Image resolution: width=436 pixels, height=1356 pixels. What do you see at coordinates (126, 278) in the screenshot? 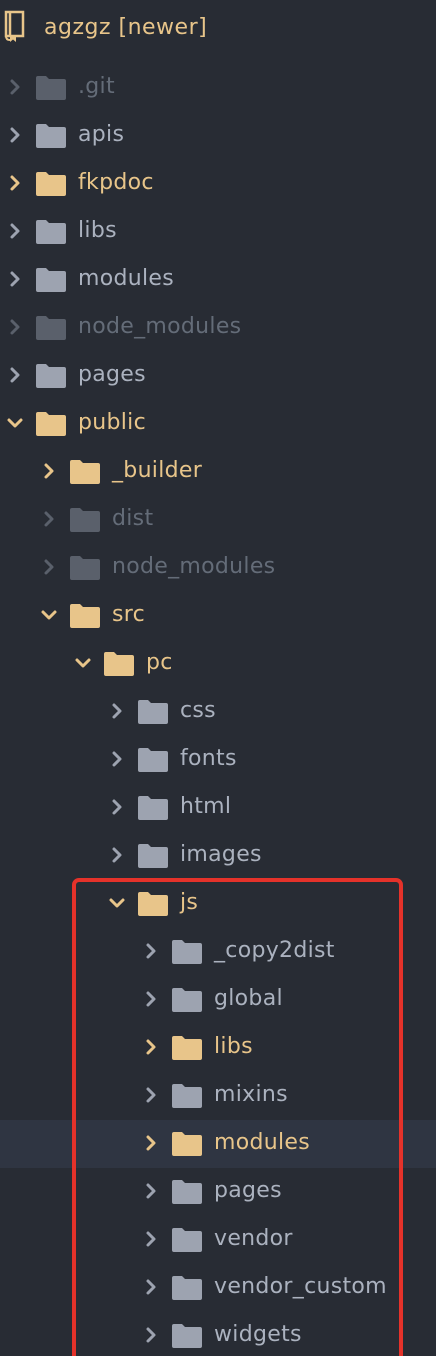
I see `tree-item-label: modules` at bounding box center [126, 278].